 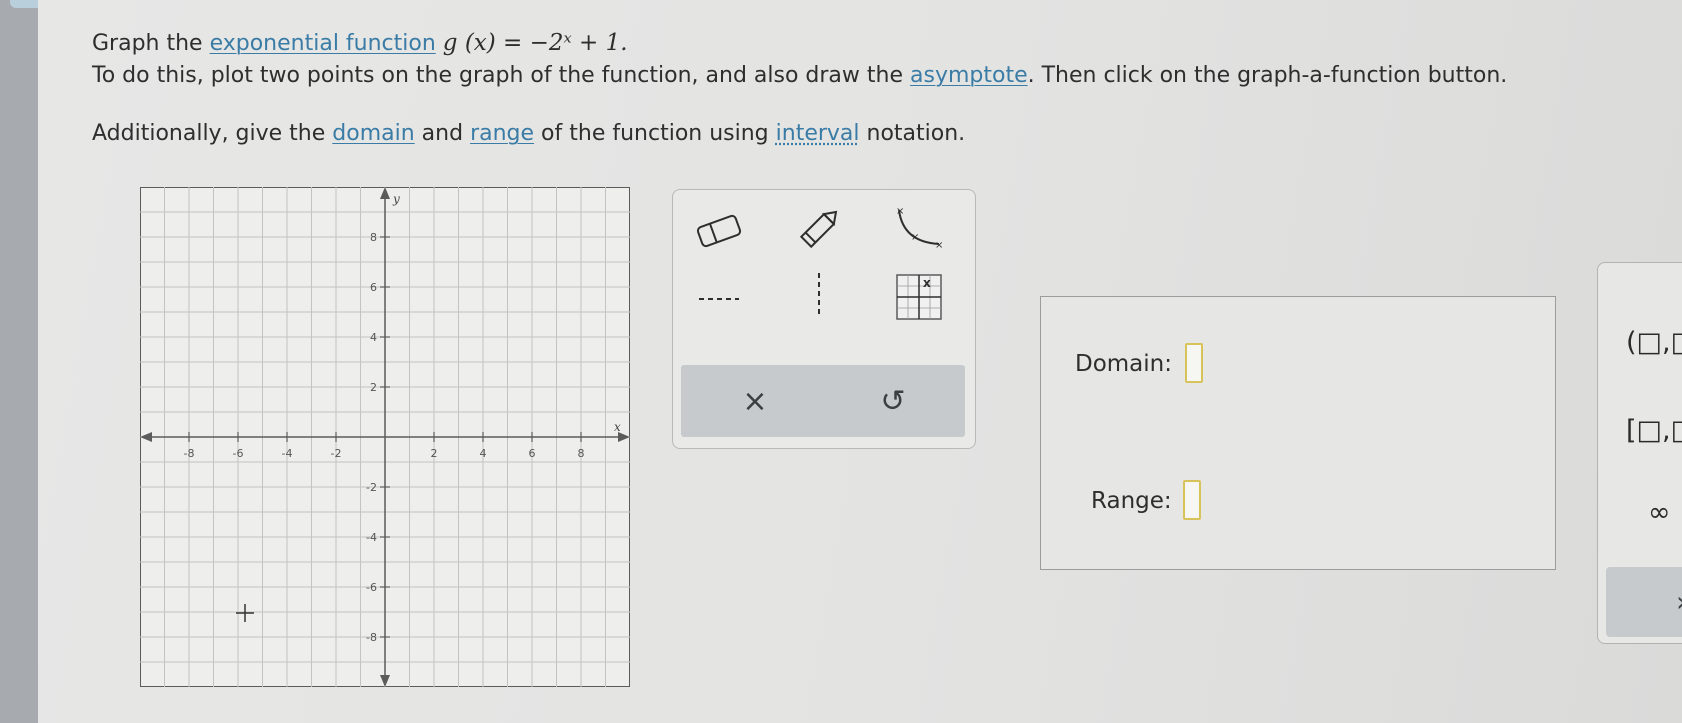 What do you see at coordinates (502, 133) in the screenshot?
I see `range-link: range` at bounding box center [502, 133].